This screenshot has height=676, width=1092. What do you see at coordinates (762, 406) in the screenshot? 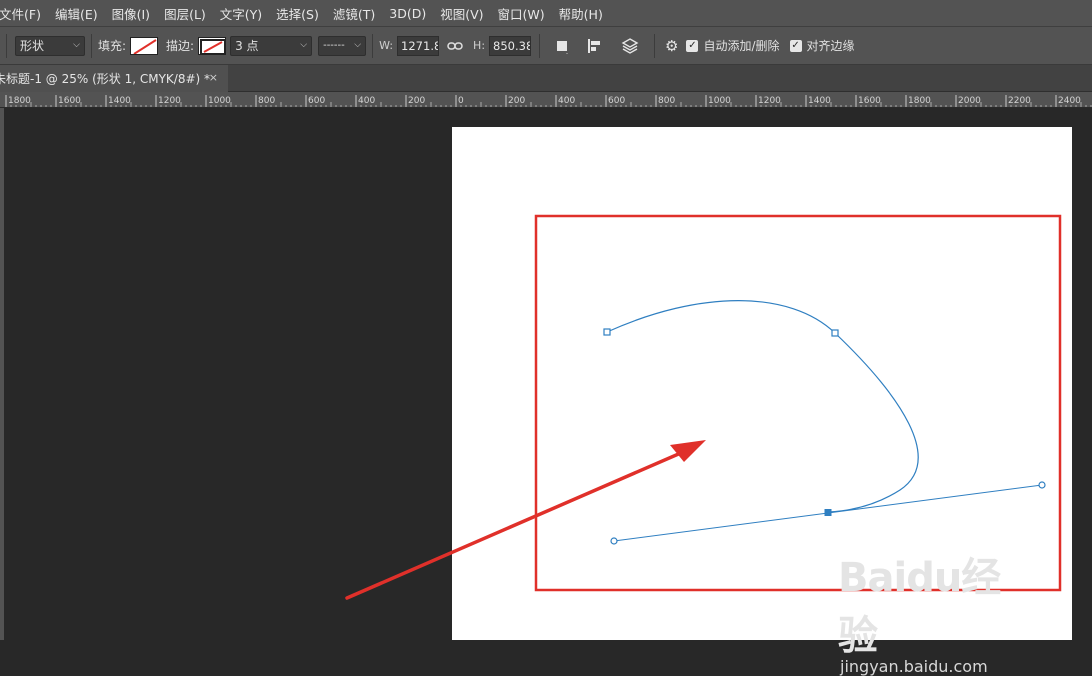
I see `bezier-path` at bounding box center [762, 406].